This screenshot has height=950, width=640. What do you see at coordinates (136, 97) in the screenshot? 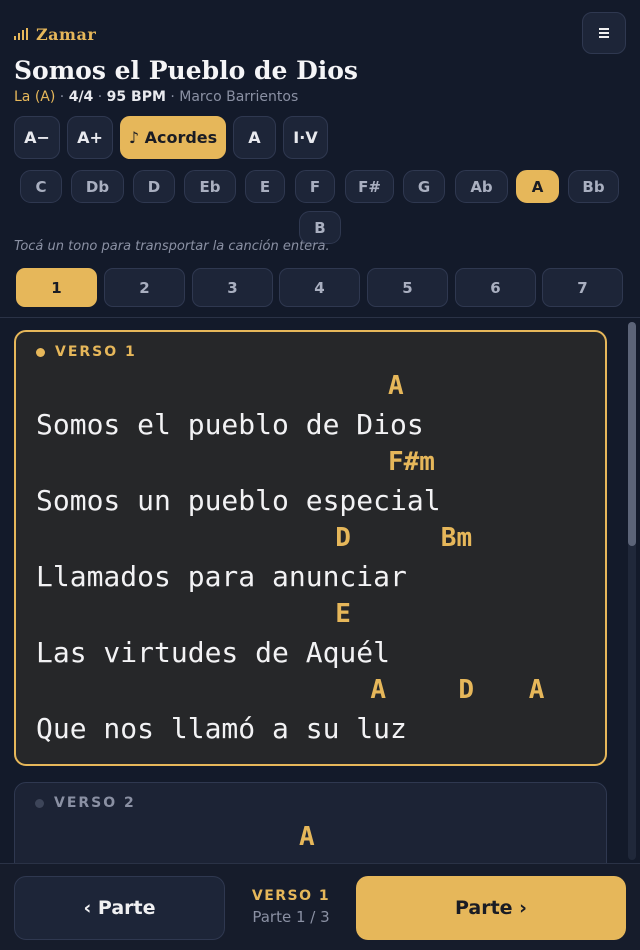
I see `tempo: 95 BPM` at bounding box center [136, 97].